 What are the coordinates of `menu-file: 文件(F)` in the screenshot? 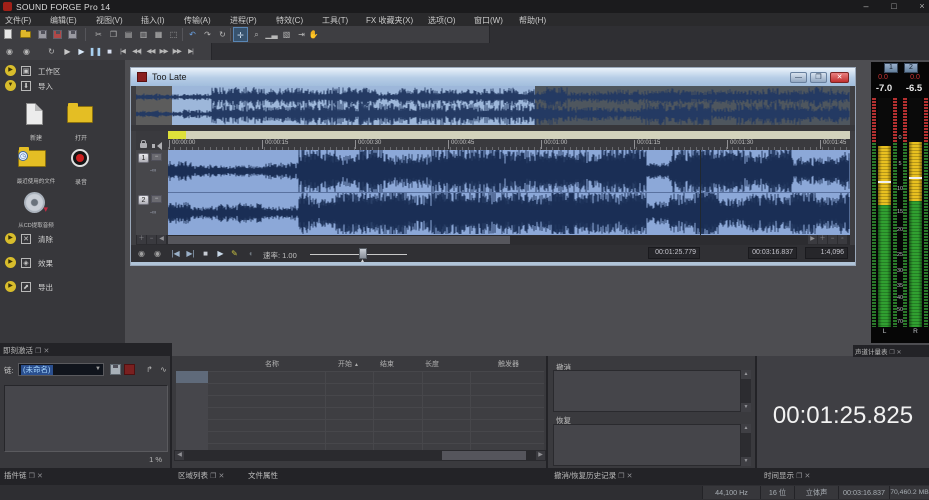 It's located at (18, 20).